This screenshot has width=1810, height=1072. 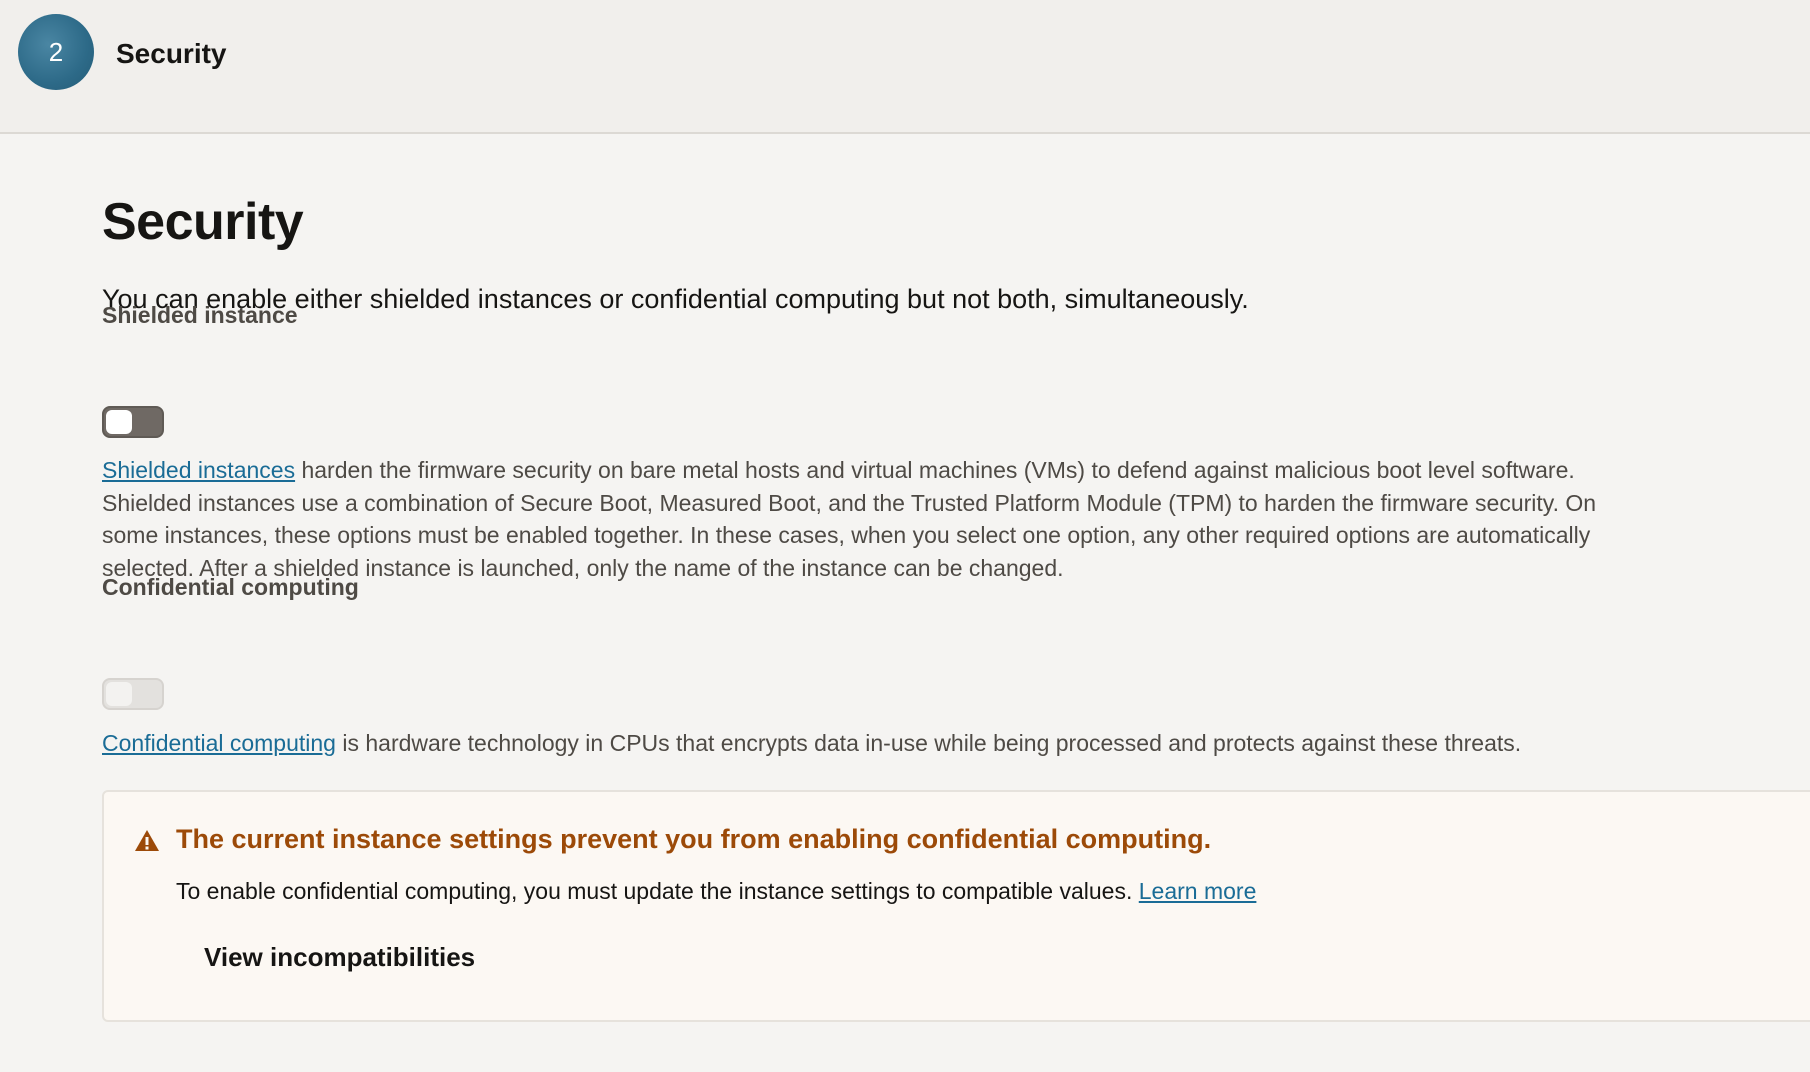 I want to click on step-number-badge: 2, so click(x=56, y=52).